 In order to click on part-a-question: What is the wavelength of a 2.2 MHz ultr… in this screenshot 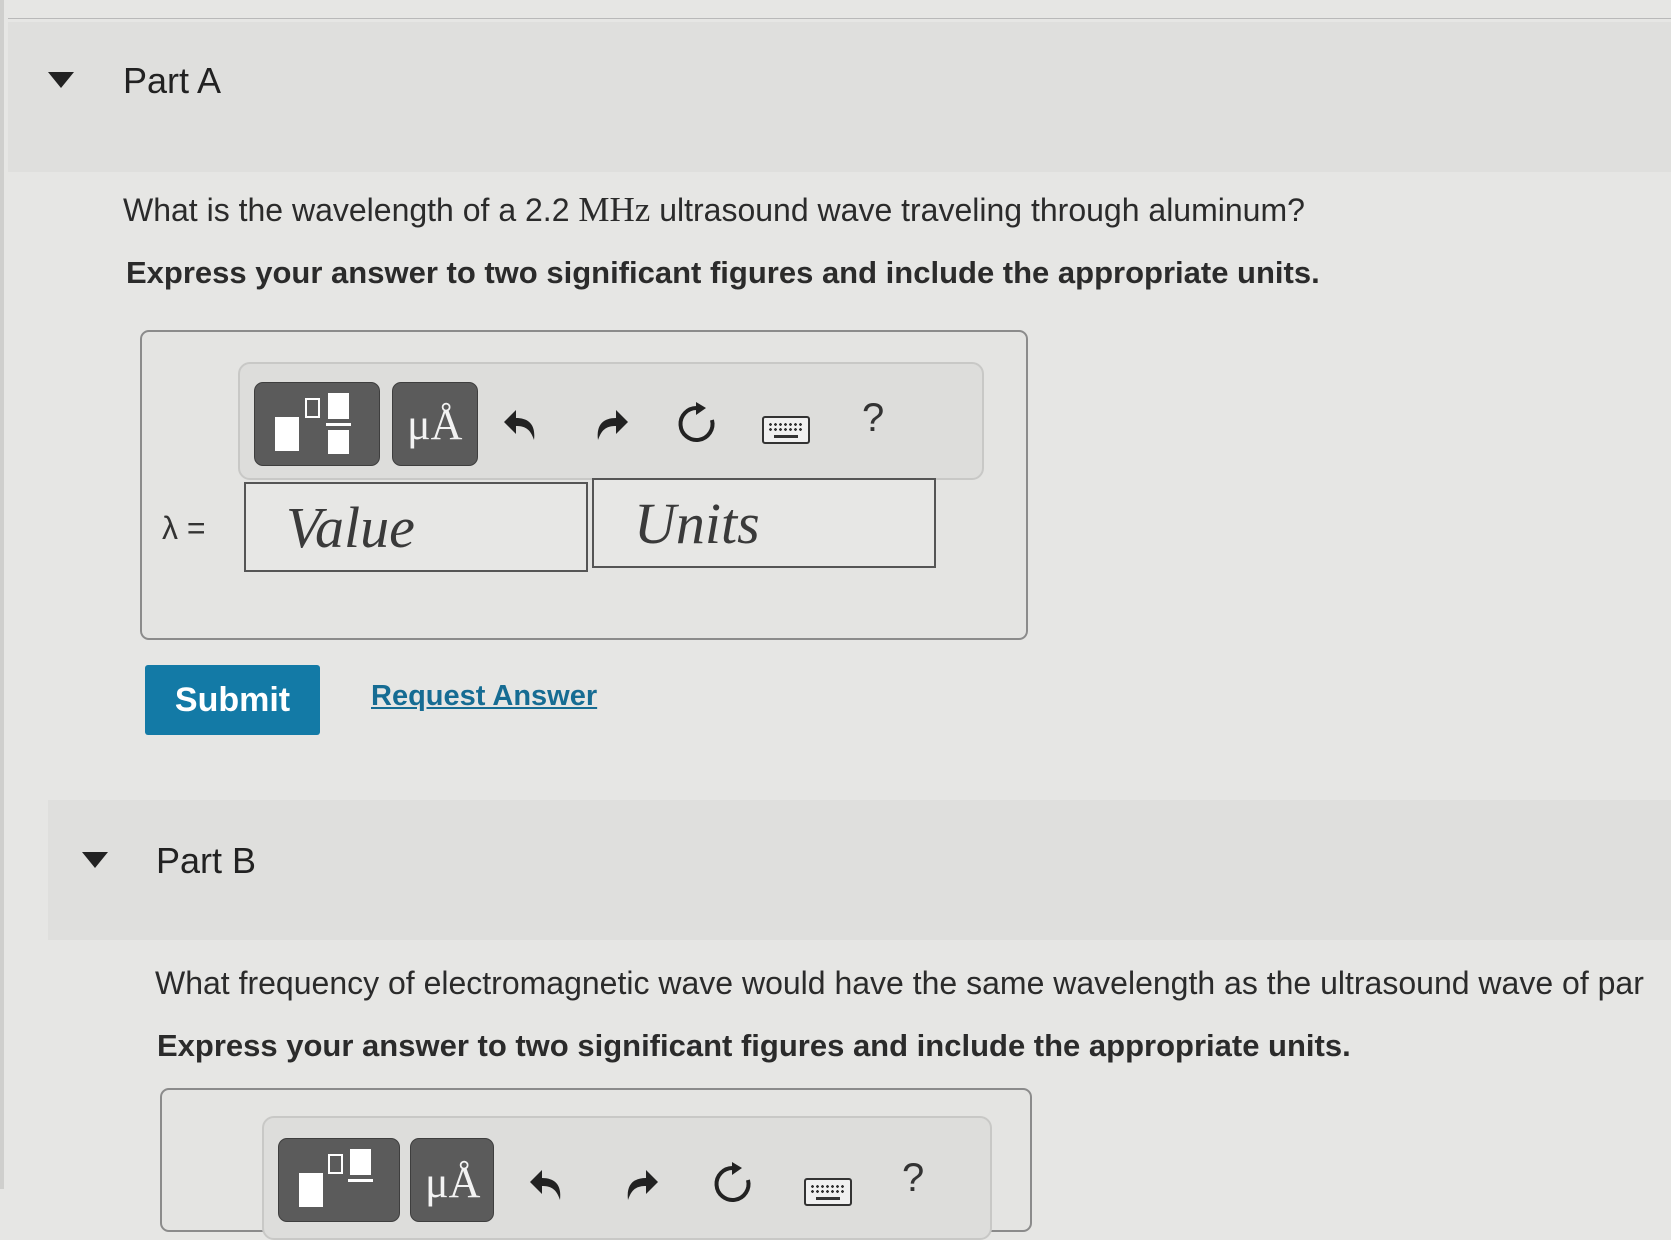, I will do `click(714, 209)`.